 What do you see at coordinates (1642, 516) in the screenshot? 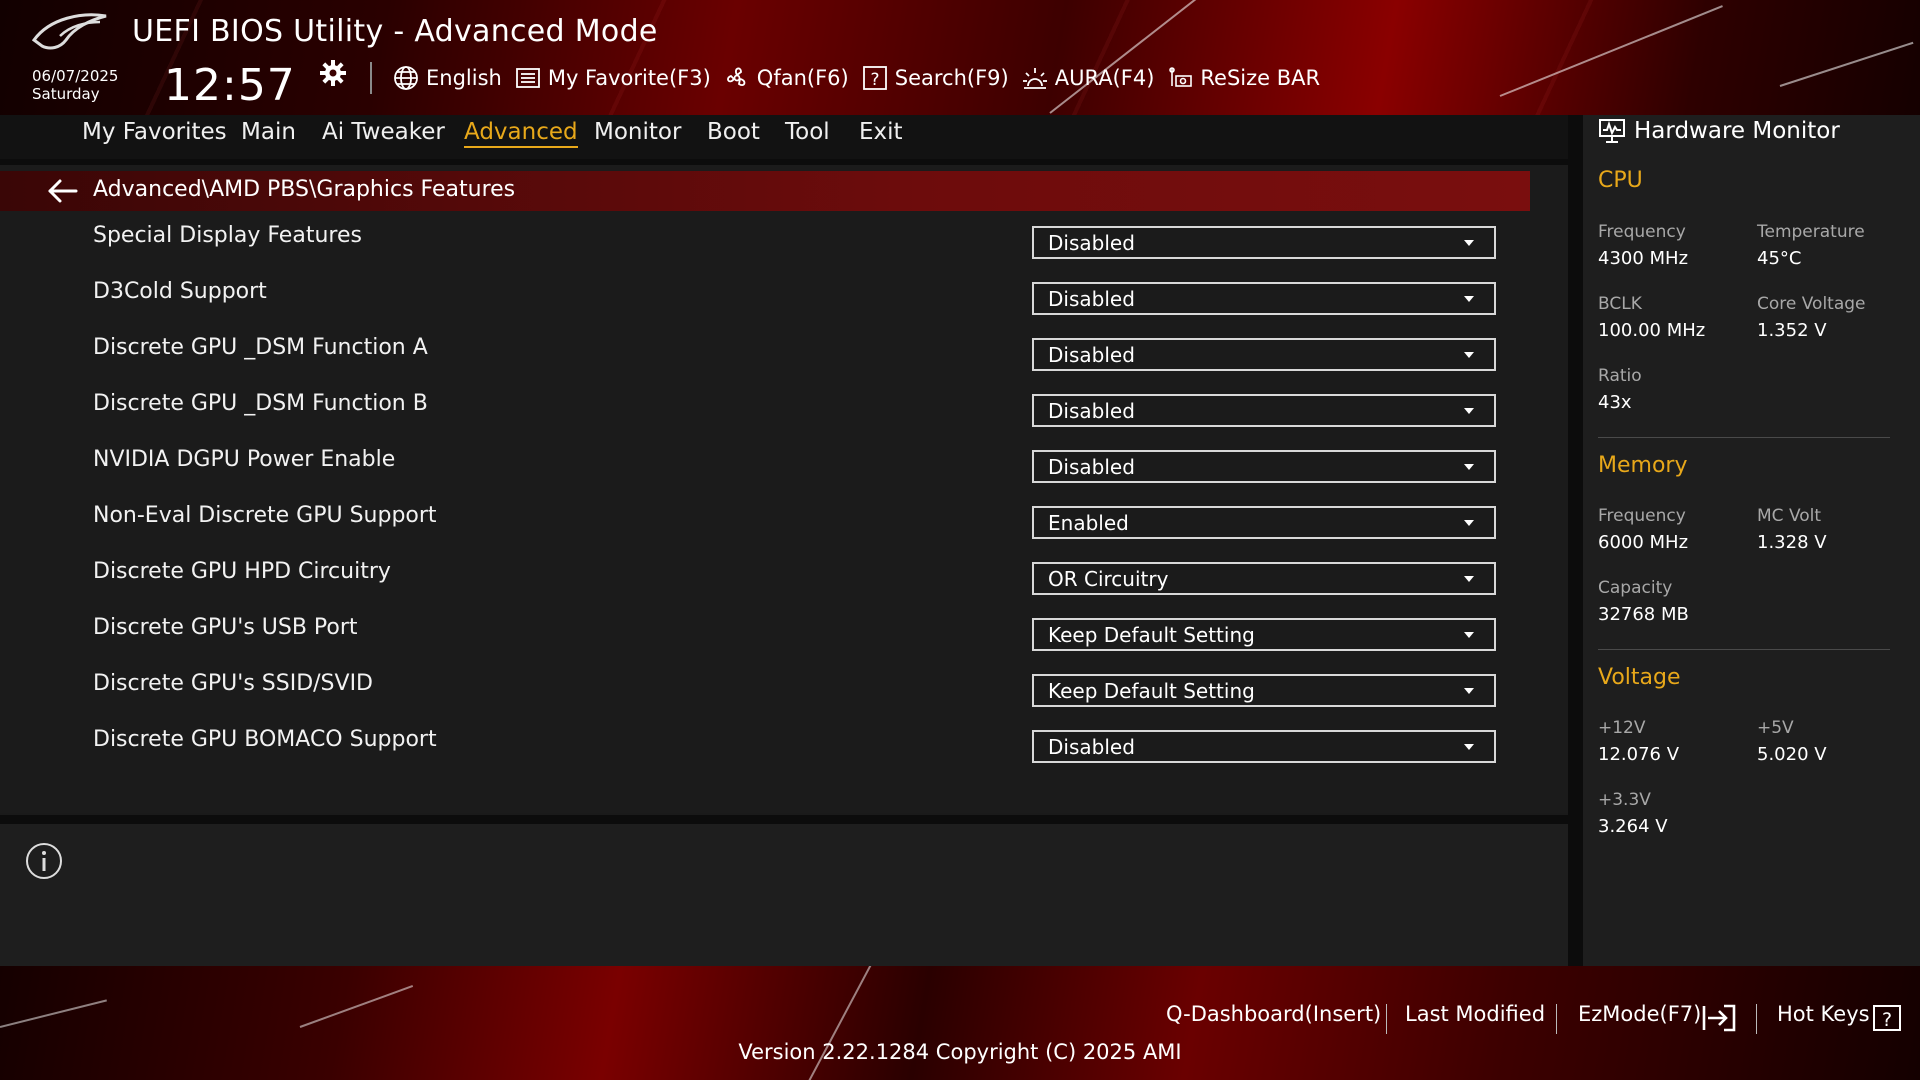
I see `memory-frequency-label: Frequency` at bounding box center [1642, 516].